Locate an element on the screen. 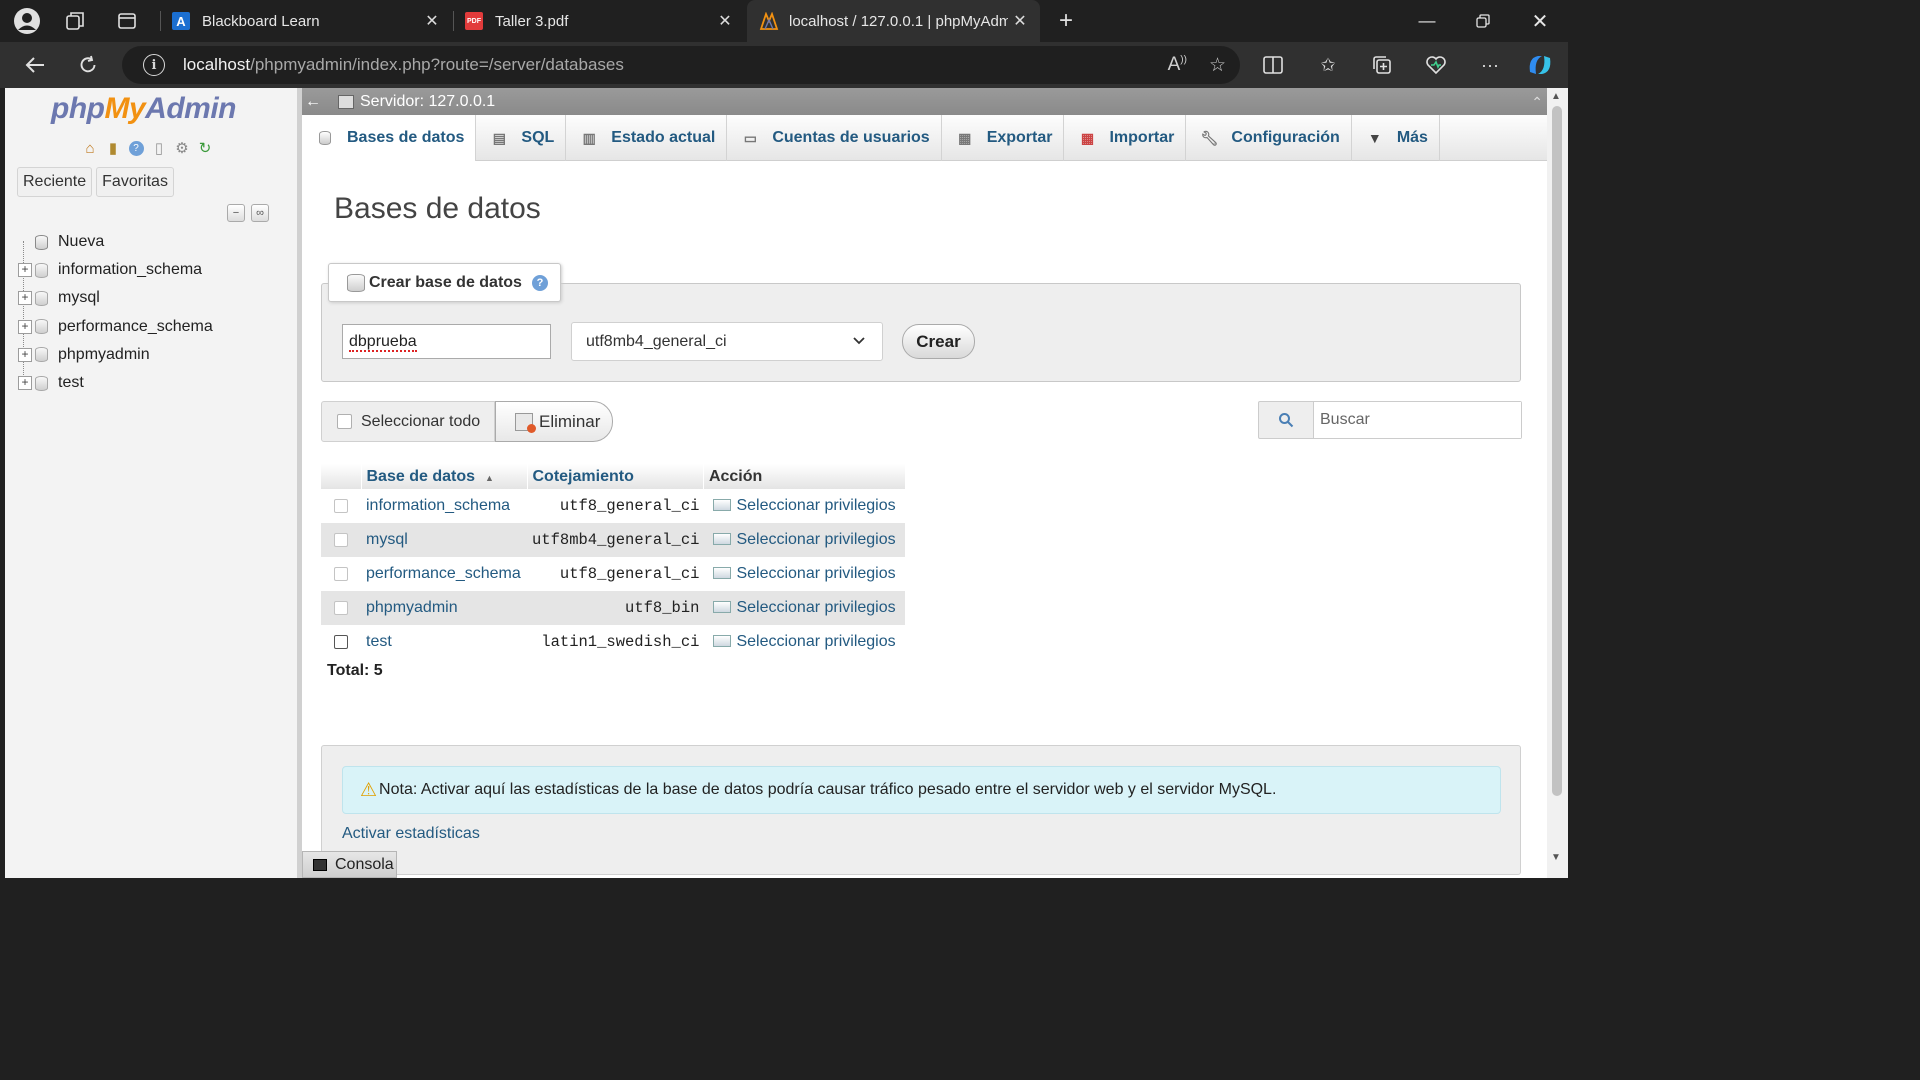 This screenshot has width=1920, height=1080. select-all: Seleccionar todo is located at coordinates (408, 421).